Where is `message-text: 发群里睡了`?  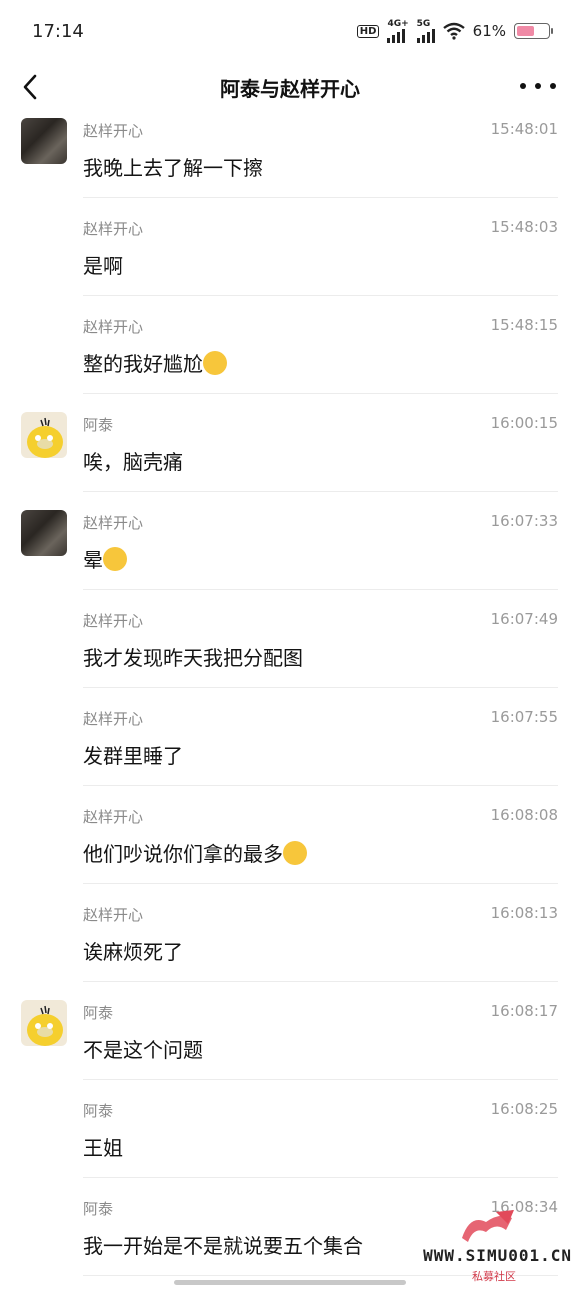 message-text: 发群里睡了 is located at coordinates (133, 756).